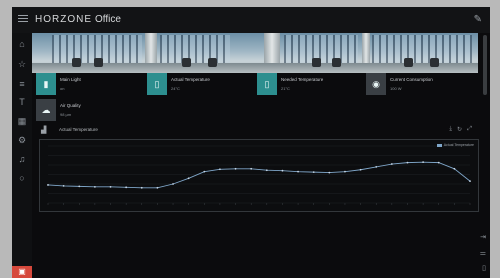 This screenshot has width=500, height=278. Describe the element at coordinates (483, 237) in the screenshot. I see `logout-icon: ⇥` at that location.